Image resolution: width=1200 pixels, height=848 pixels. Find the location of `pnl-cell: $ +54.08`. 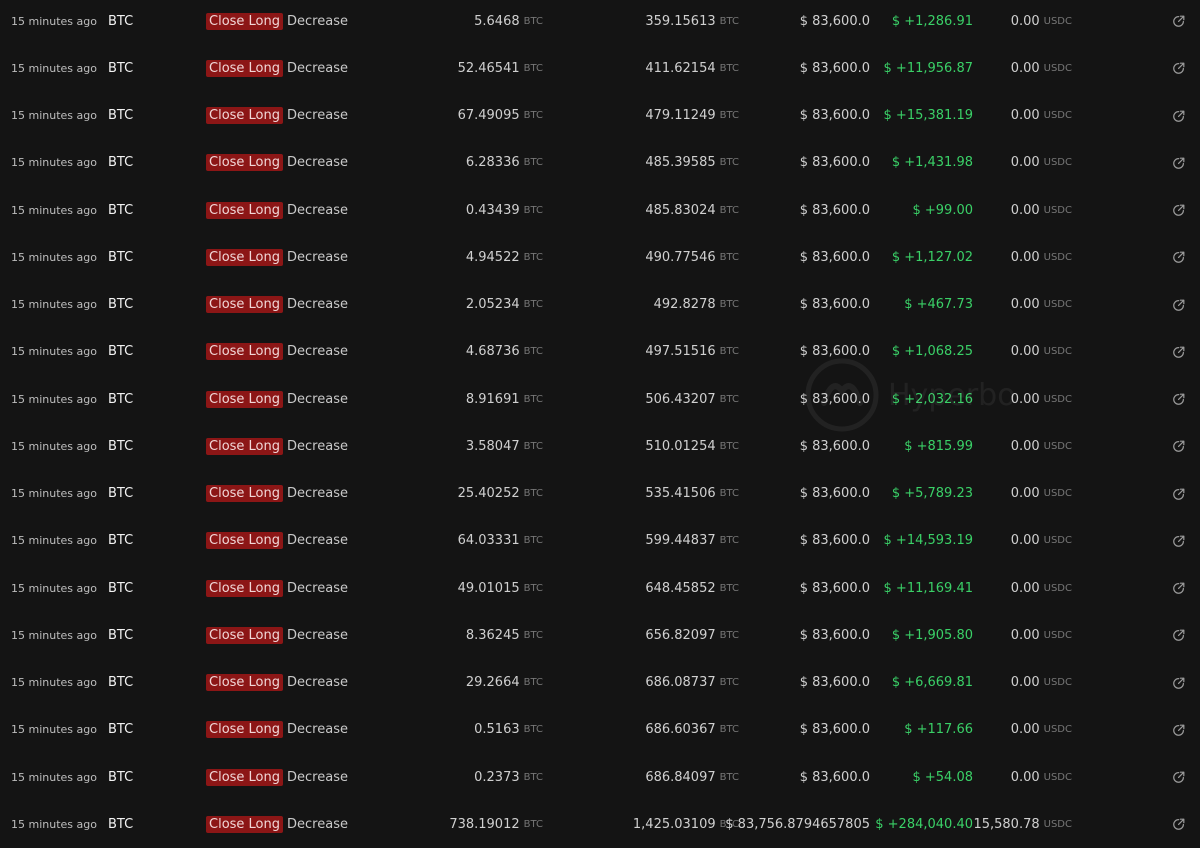

pnl-cell: $ +54.08 is located at coordinates (942, 777).